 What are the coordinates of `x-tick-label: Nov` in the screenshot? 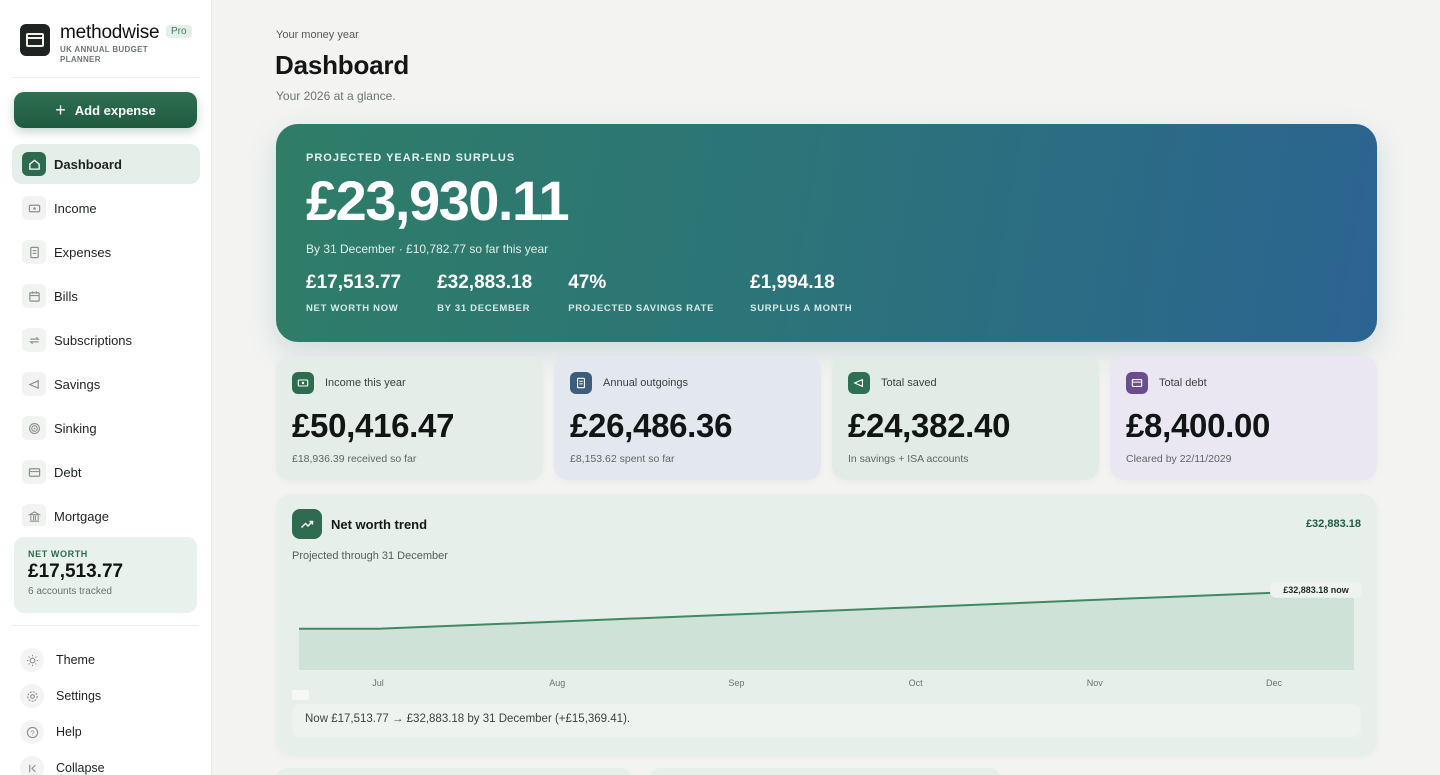 It's located at (1095, 683).